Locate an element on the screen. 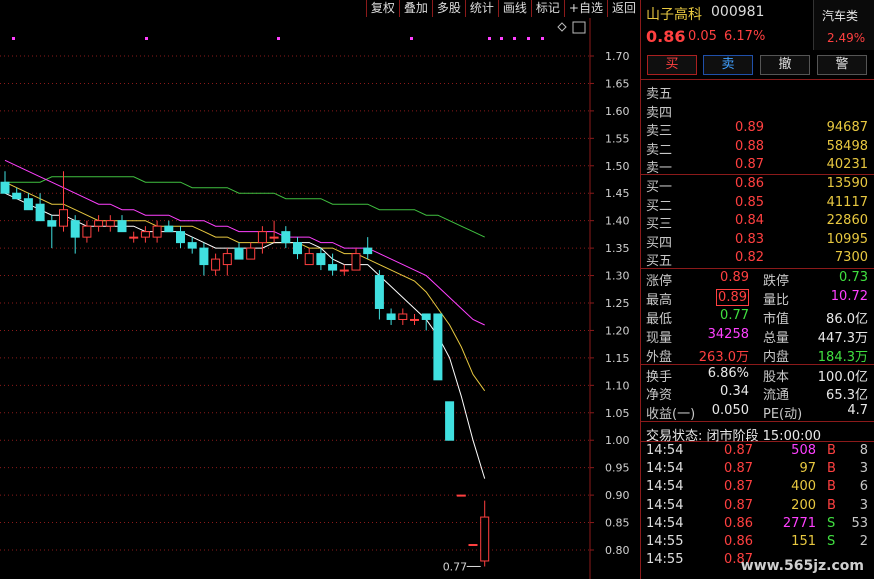  bid-row: 买一 0.86 13590 is located at coordinates (757, 185).